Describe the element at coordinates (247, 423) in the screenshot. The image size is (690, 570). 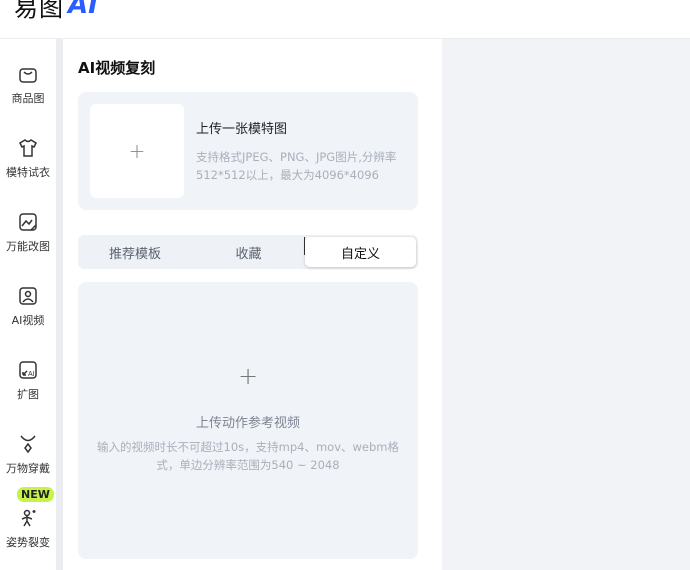
I see `video-upload-title: 上传动作参考视频` at that location.